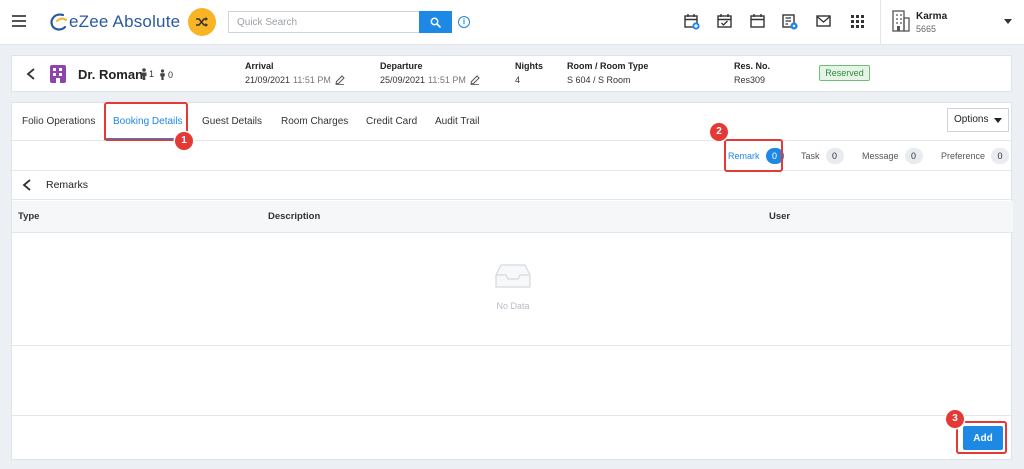  I want to click on switch-property-button, so click(202, 22).